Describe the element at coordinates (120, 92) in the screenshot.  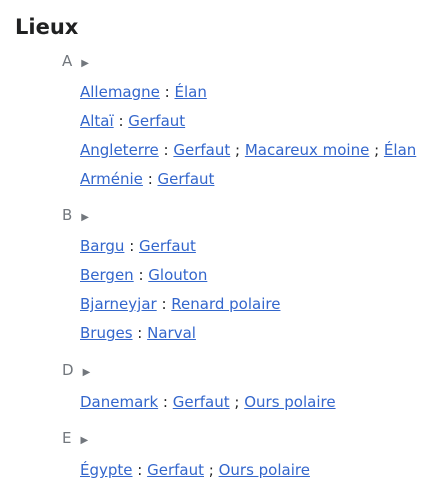
I see `place-link: Allemagne` at that location.